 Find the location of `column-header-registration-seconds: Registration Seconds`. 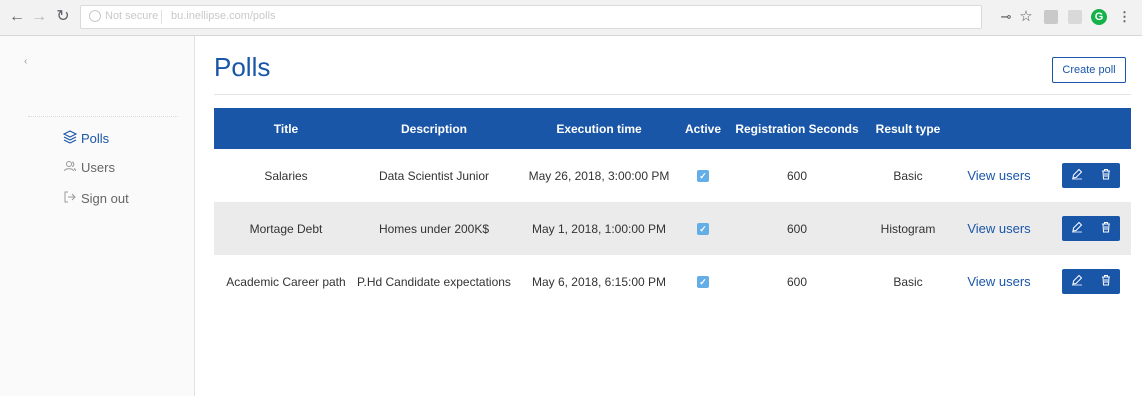

column-header-registration-seconds: Registration Seconds is located at coordinates (797, 128).